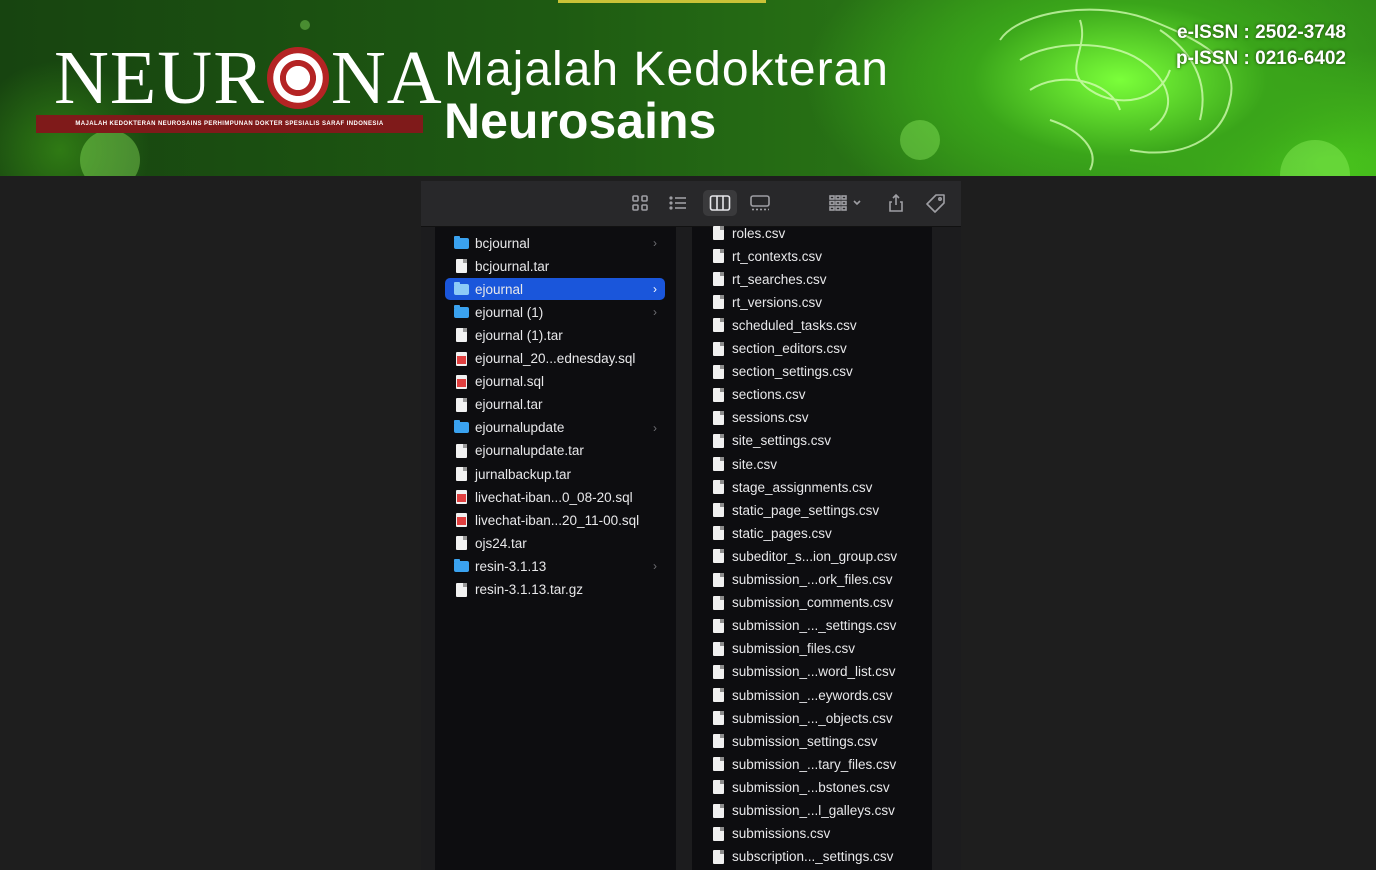 This screenshot has height=870, width=1376. I want to click on file-list-item: sections.csv, so click(816, 395).